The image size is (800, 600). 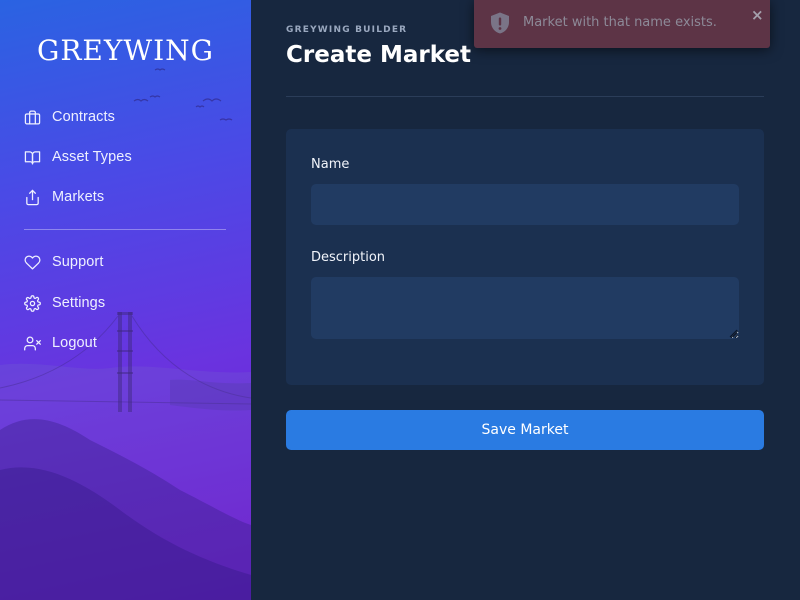 What do you see at coordinates (733, 333) in the screenshot?
I see `resize-grip-icon` at bounding box center [733, 333].